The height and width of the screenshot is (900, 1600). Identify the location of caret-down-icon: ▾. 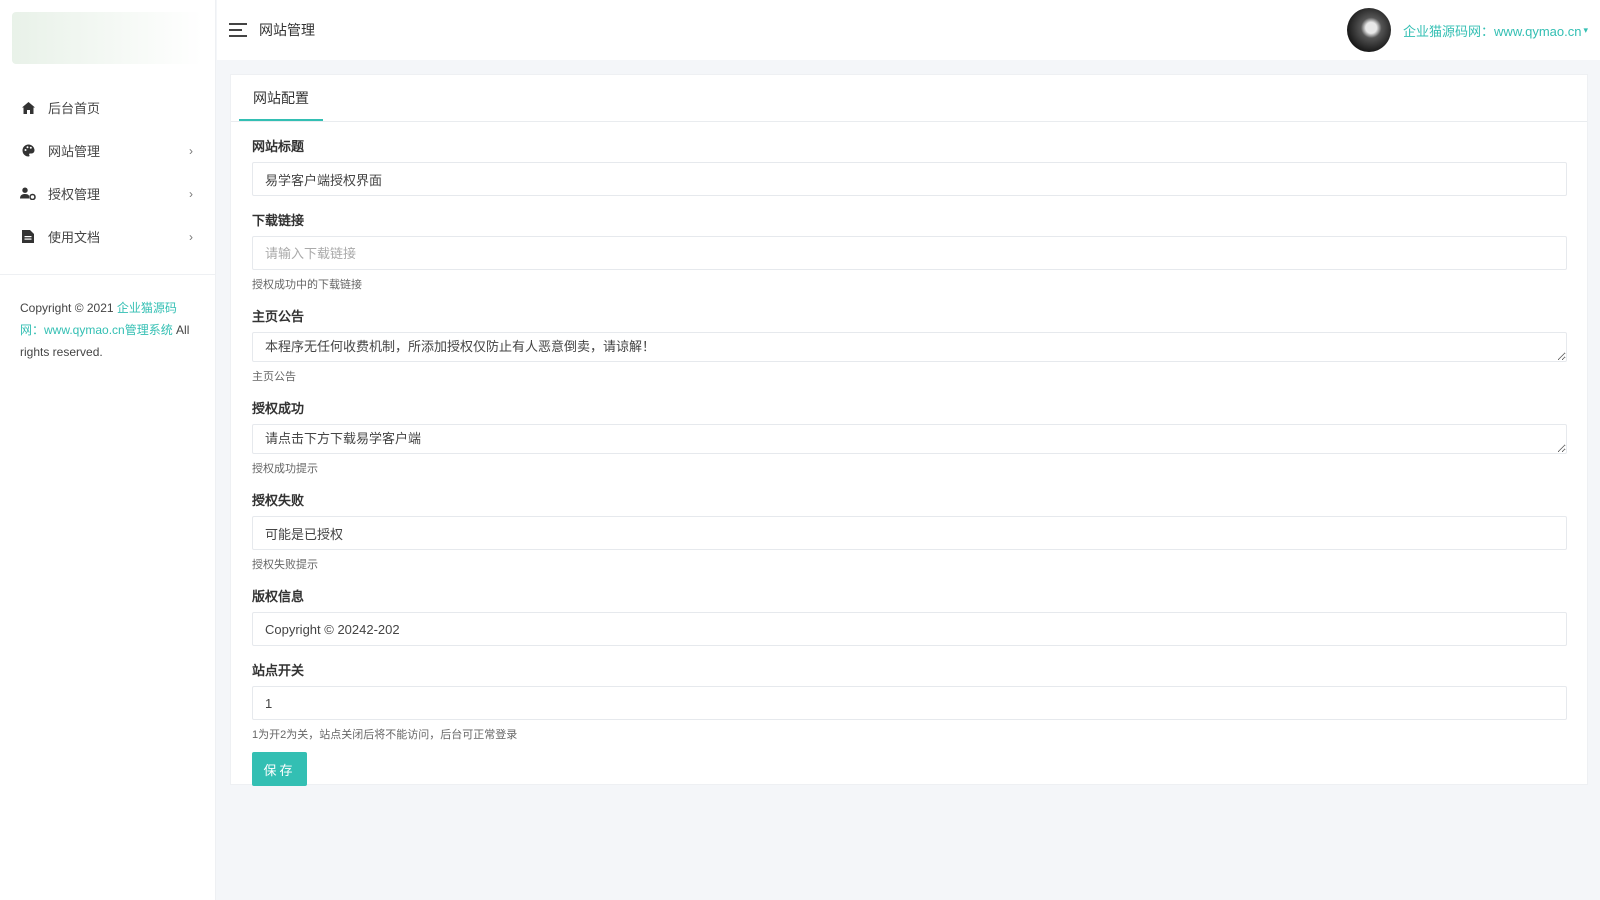
(1585, 30).